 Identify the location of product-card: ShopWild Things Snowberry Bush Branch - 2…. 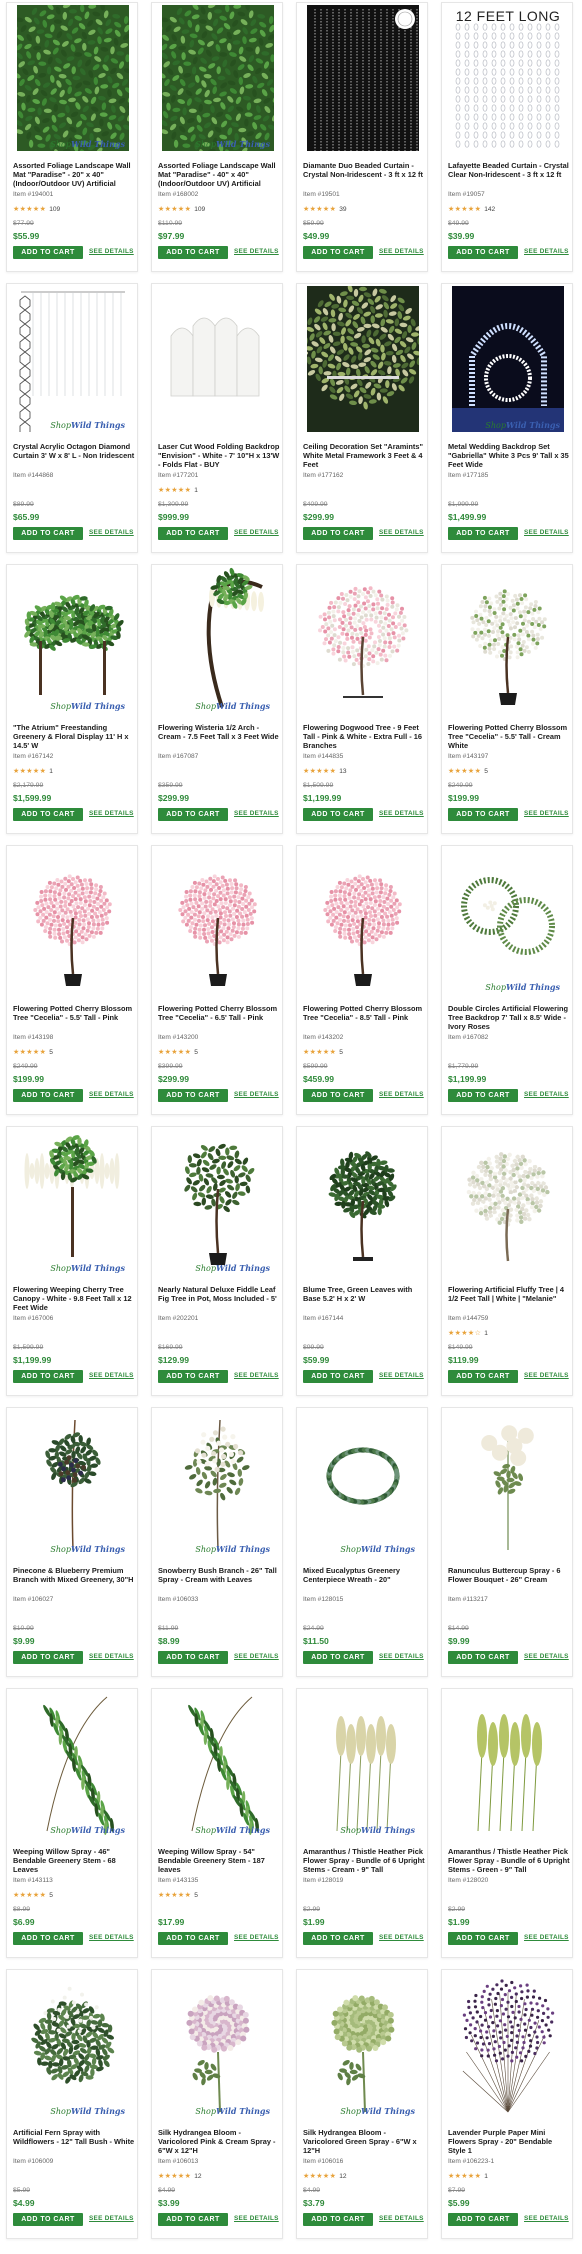
(217, 1542).